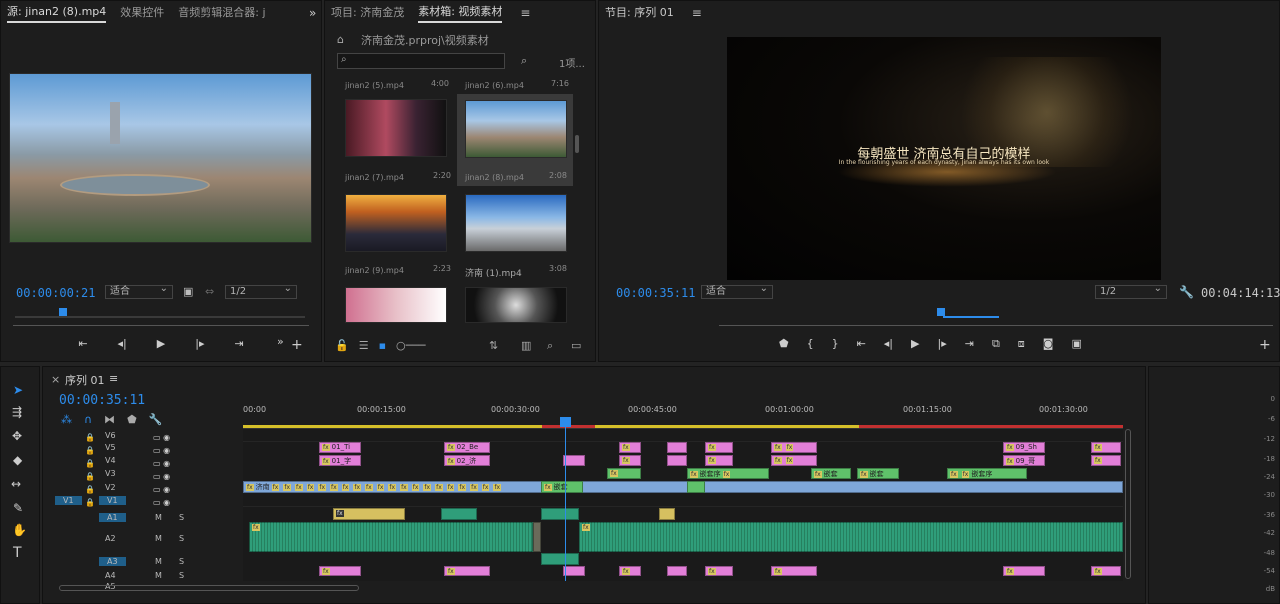 This screenshot has height=604, width=1280. I want to click on source-scrub-bar, so click(161, 325).